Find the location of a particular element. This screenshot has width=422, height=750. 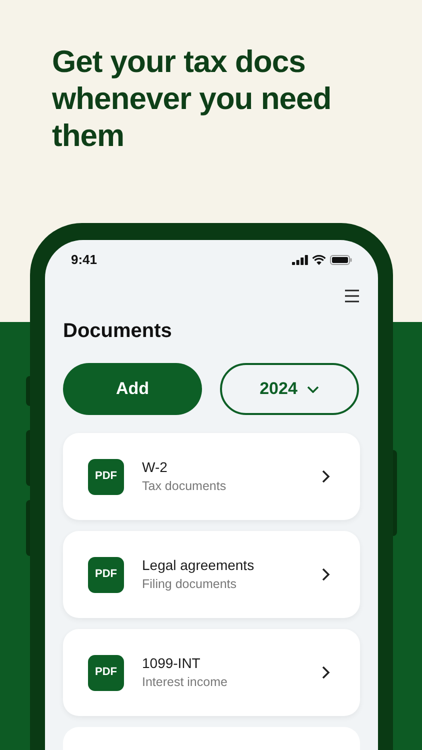

menu-icon is located at coordinates (352, 296).